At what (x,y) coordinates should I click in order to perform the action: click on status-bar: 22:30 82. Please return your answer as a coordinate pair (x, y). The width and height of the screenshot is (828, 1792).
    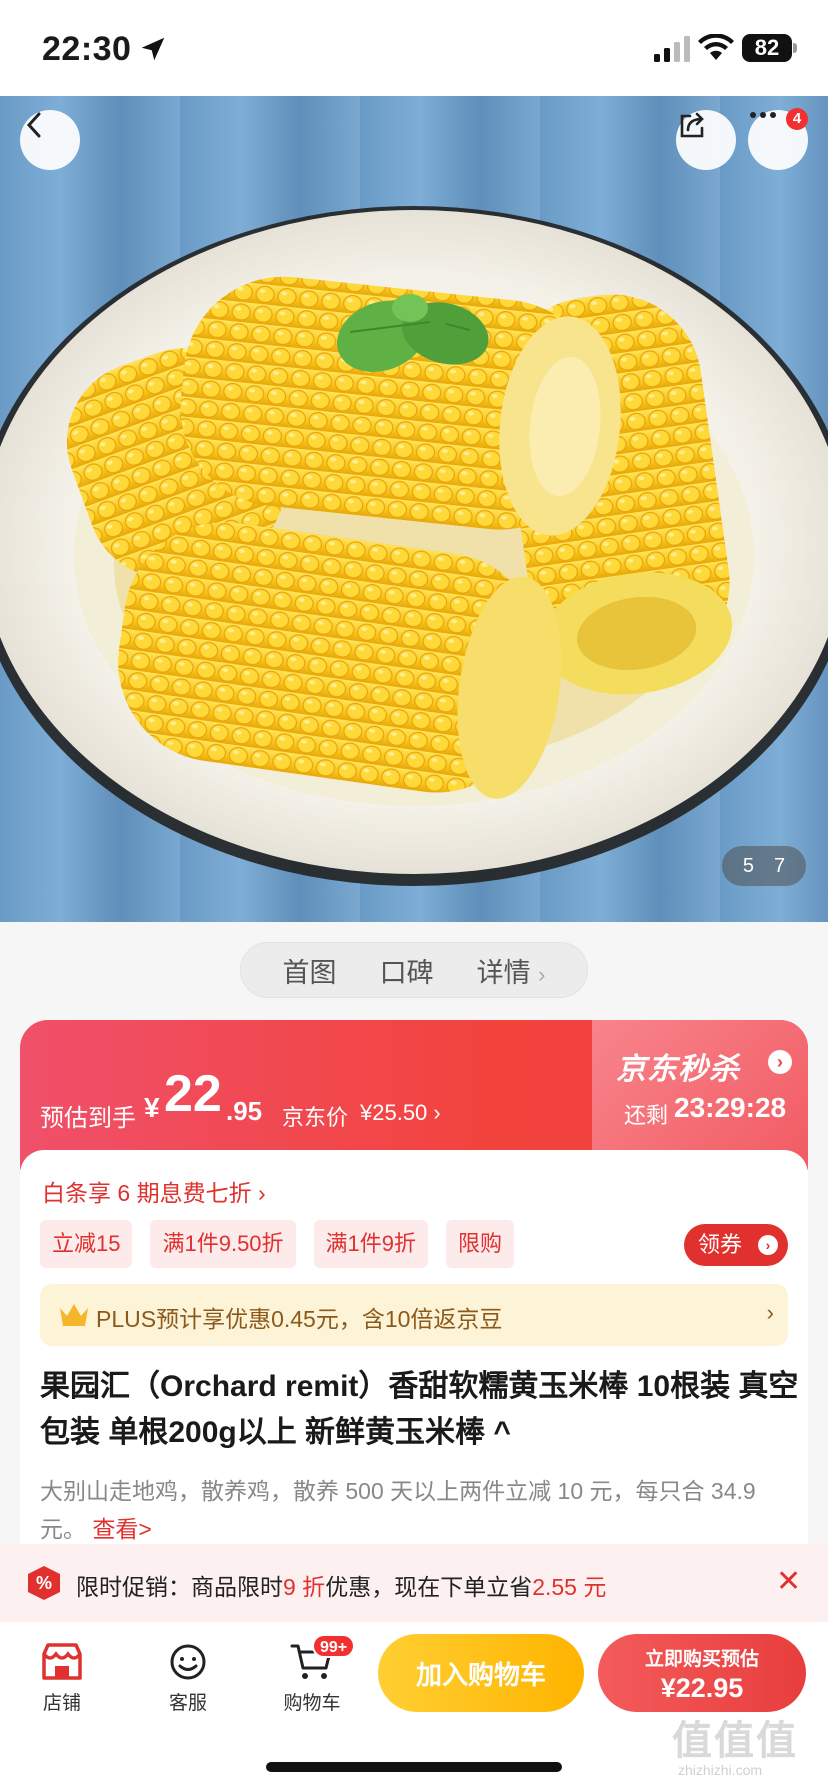
    Looking at the image, I should click on (414, 48).